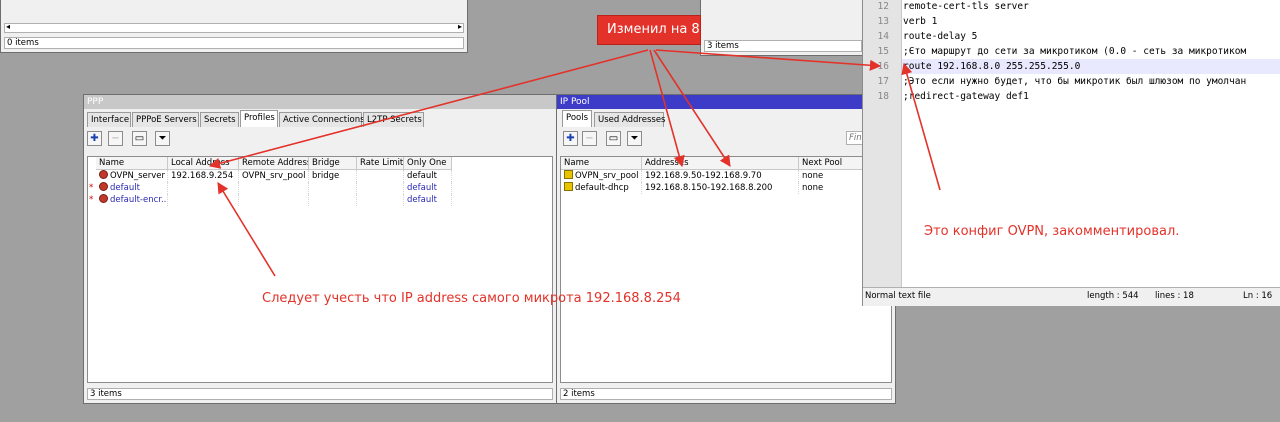 The image size is (1280, 422). I want to click on scroll-right-icon: ▸, so click(460, 26).